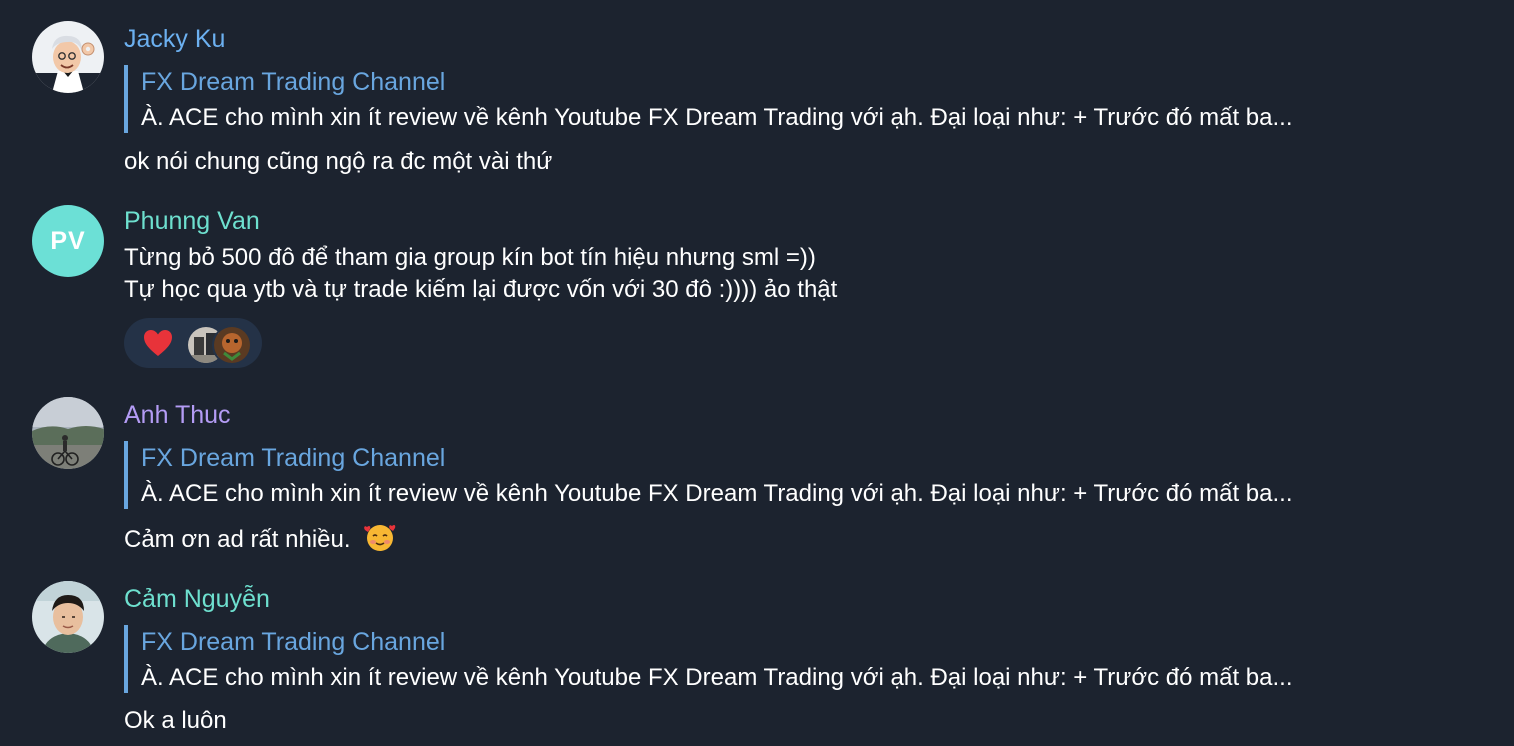  I want to click on message-text-row: Cảm ơn ad rất nhiều., so click(260, 538).